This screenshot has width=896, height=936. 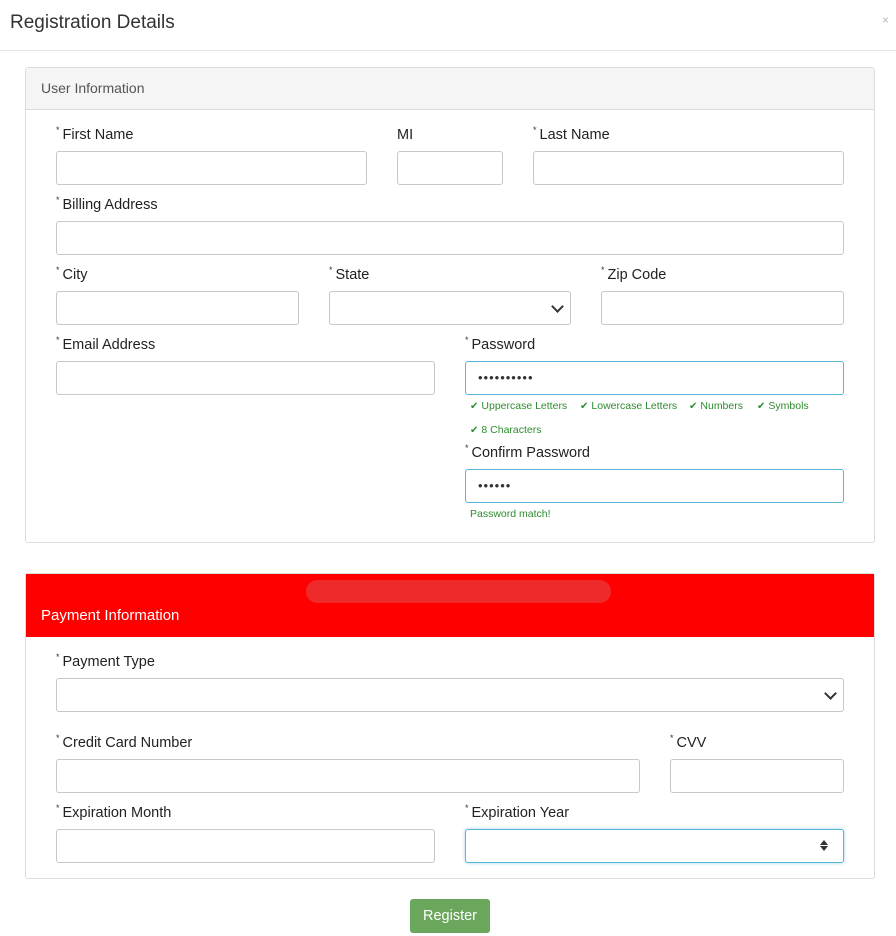 I want to click on expiration-month-label: * Expiration Month, so click(x=114, y=812).